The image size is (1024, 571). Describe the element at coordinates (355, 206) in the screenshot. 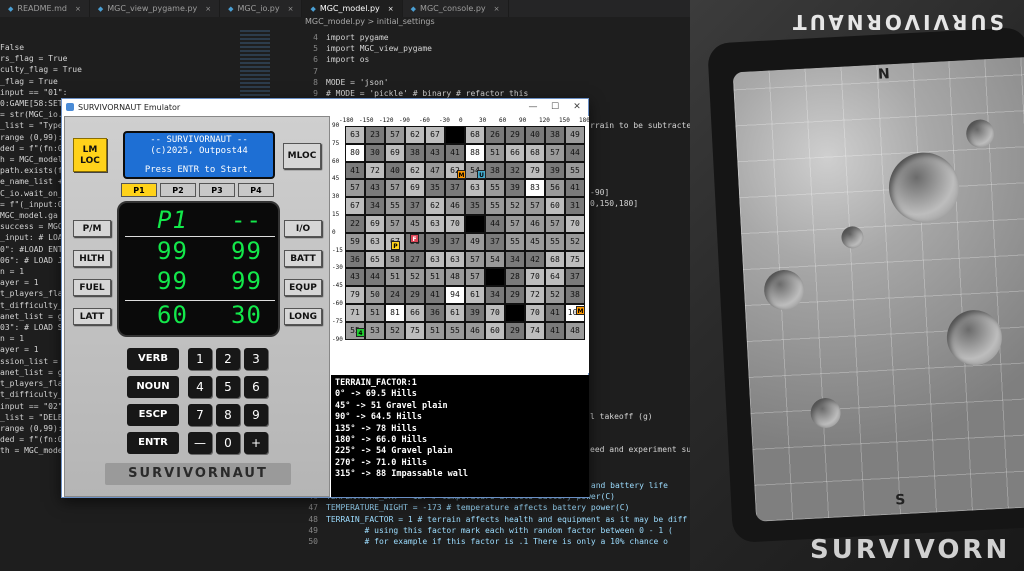

I see `map-cell: 67` at that location.